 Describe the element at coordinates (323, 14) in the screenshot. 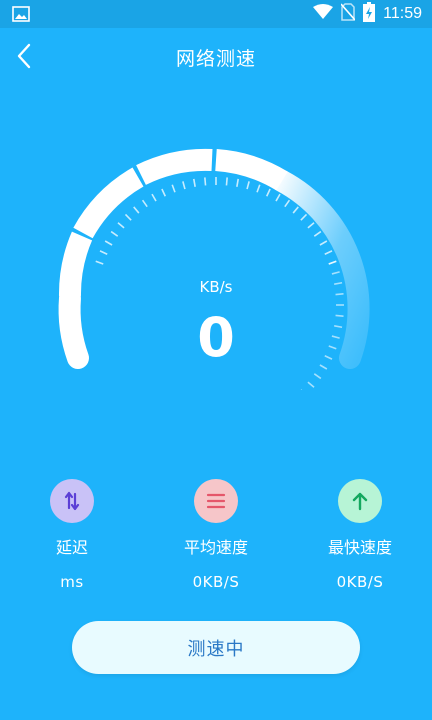

I see `wifi-icon` at that location.